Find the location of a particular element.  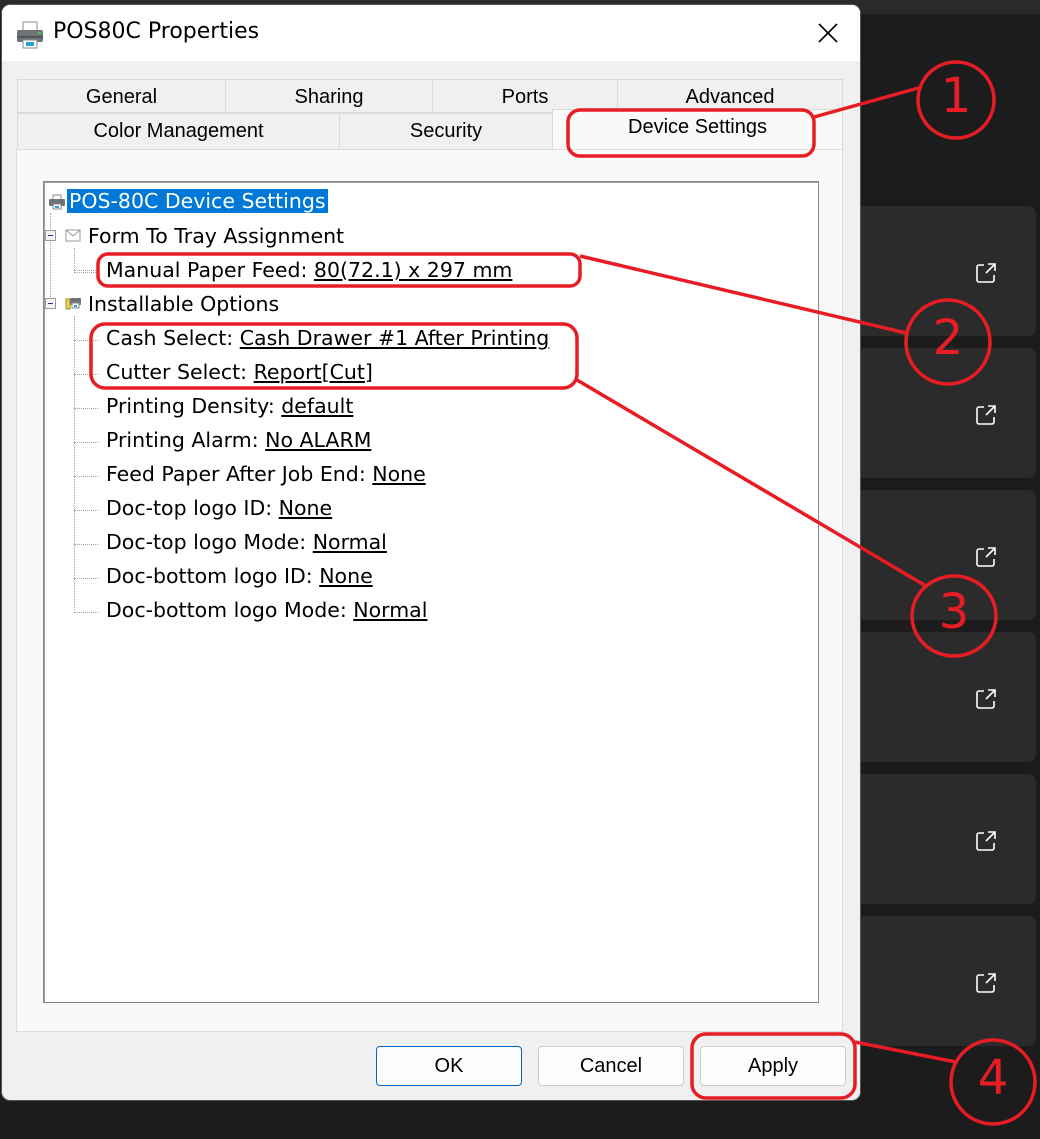

tree-setting-item: Doc-top logo ID: None is located at coordinates (219, 508).